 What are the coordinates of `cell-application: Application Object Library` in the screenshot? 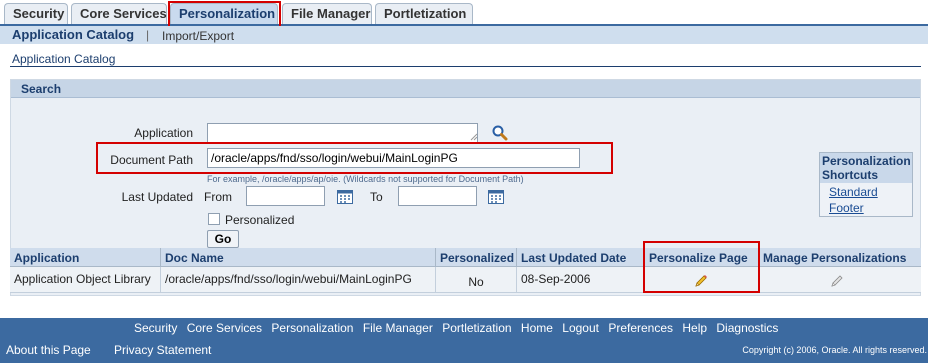 It's located at (85, 279).